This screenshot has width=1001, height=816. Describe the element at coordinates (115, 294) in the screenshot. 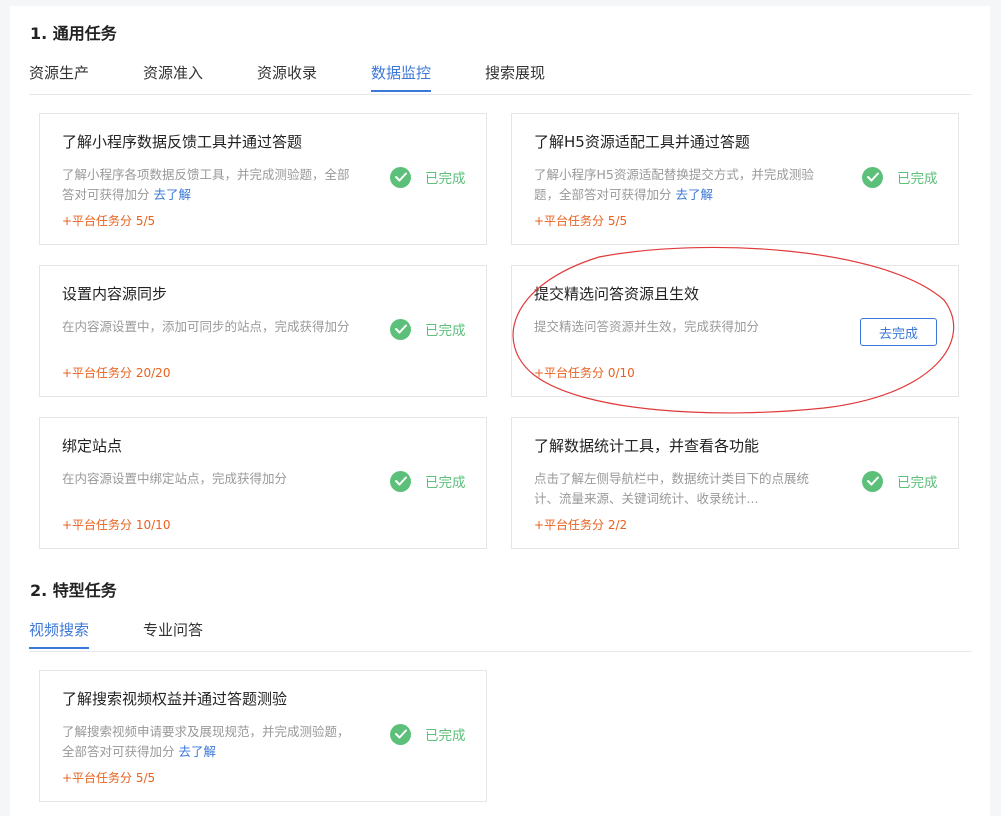

I see `task-title: 设置内容源同步` at that location.